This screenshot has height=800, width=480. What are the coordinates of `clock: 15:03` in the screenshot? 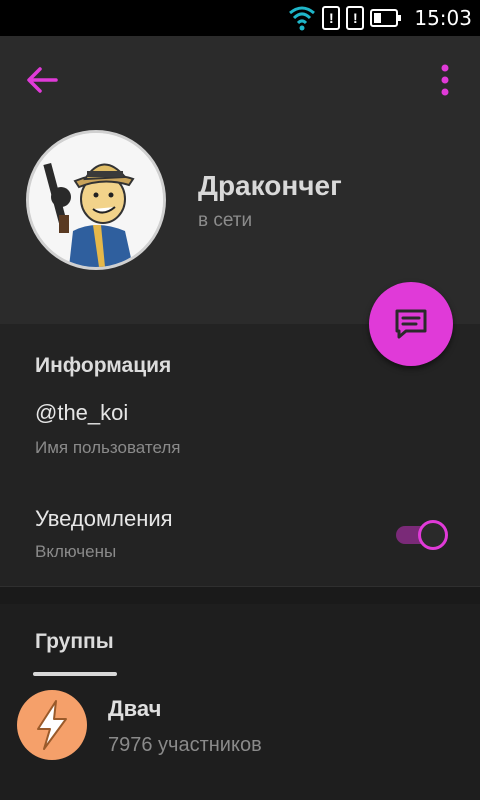 It's located at (443, 18).